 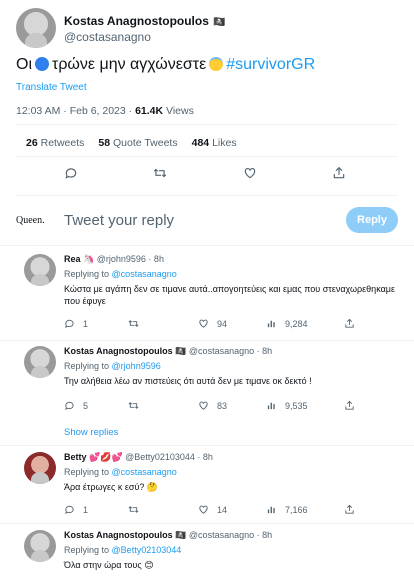 I want to click on main-tweet-actions, so click(x=201, y=173).